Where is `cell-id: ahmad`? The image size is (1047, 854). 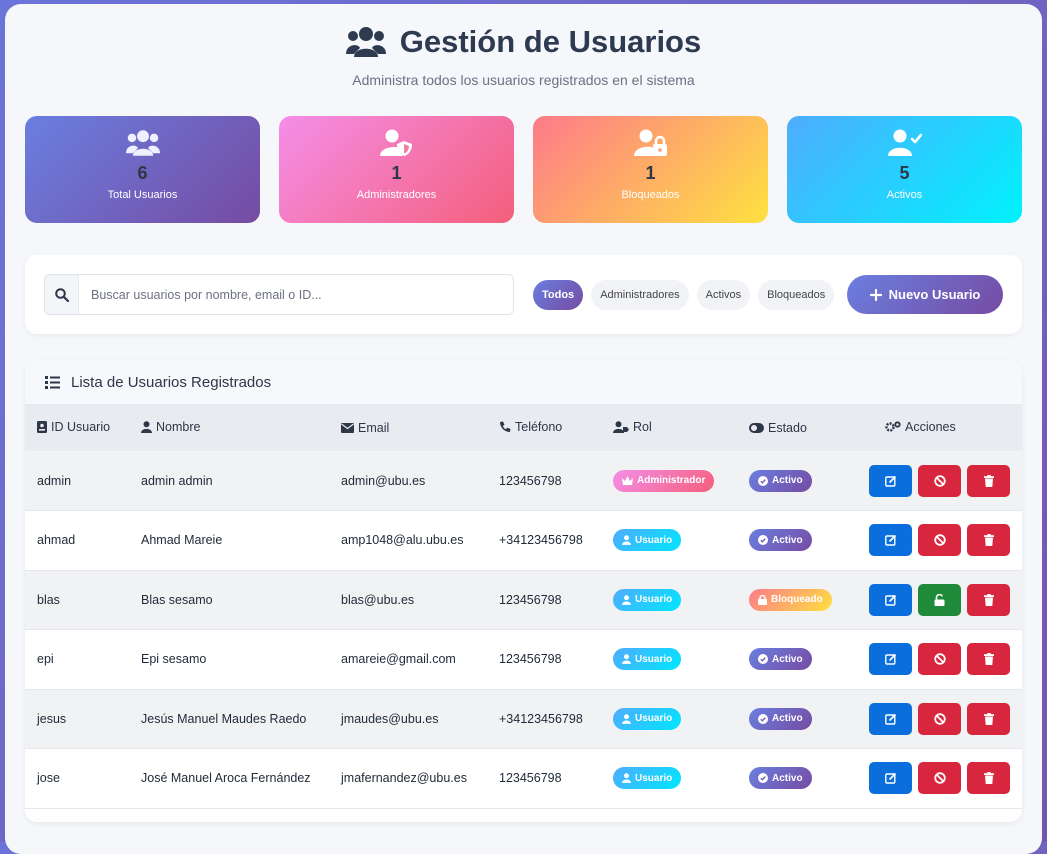
cell-id: ahmad is located at coordinates (56, 540).